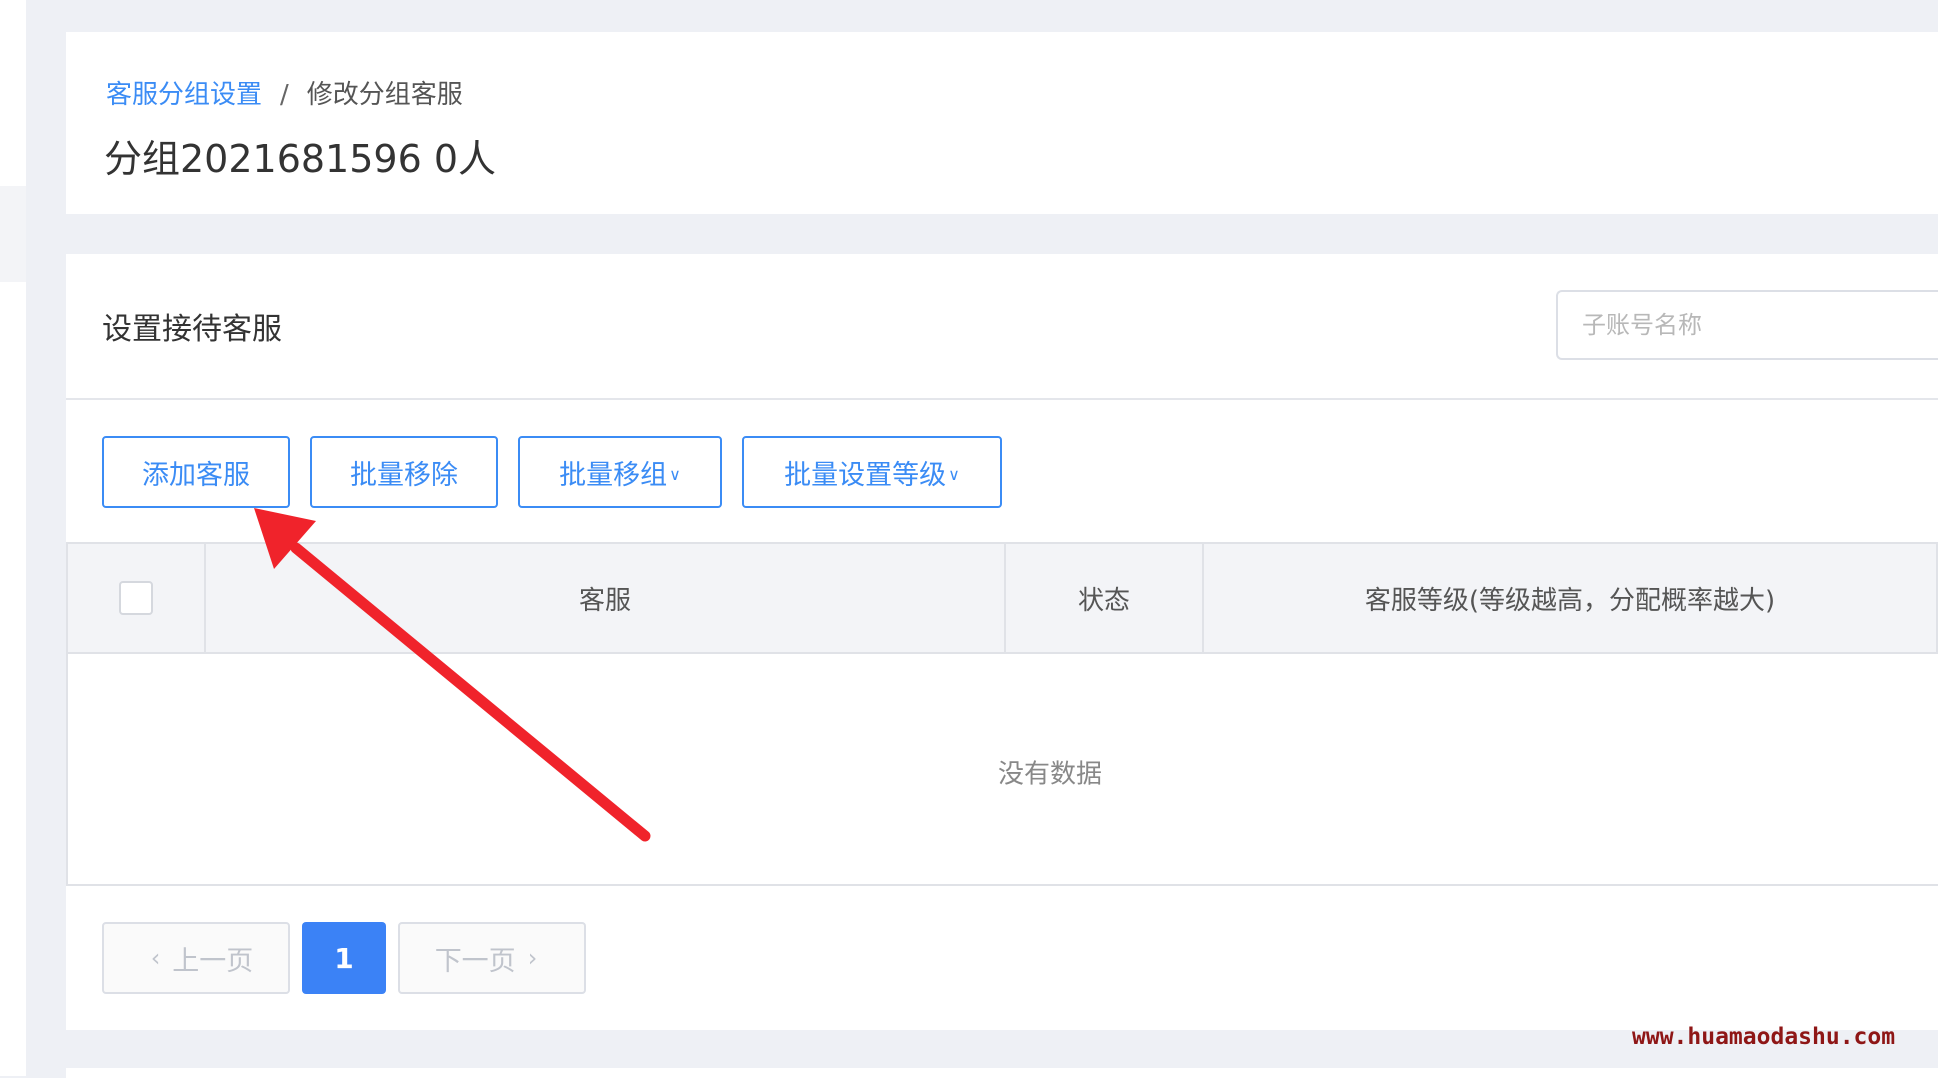 The height and width of the screenshot is (1078, 1938). What do you see at coordinates (13, 234) in the screenshot?
I see `sidebar-tab` at bounding box center [13, 234].